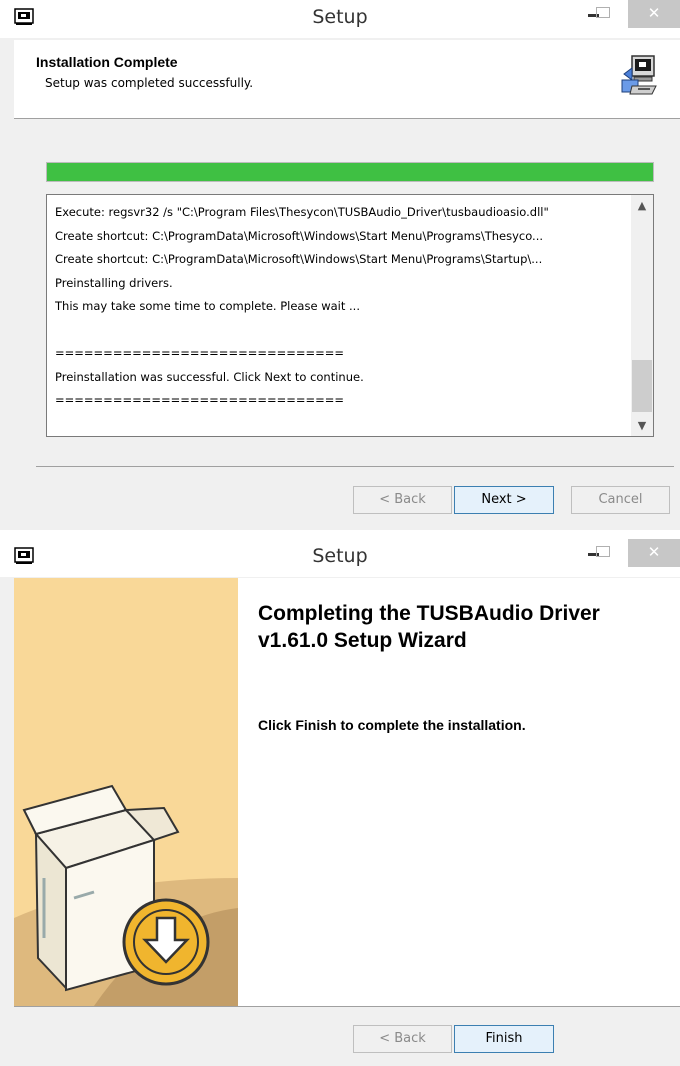 This screenshot has width=680, height=1066. I want to click on wizard-banner, so click(126, 792).